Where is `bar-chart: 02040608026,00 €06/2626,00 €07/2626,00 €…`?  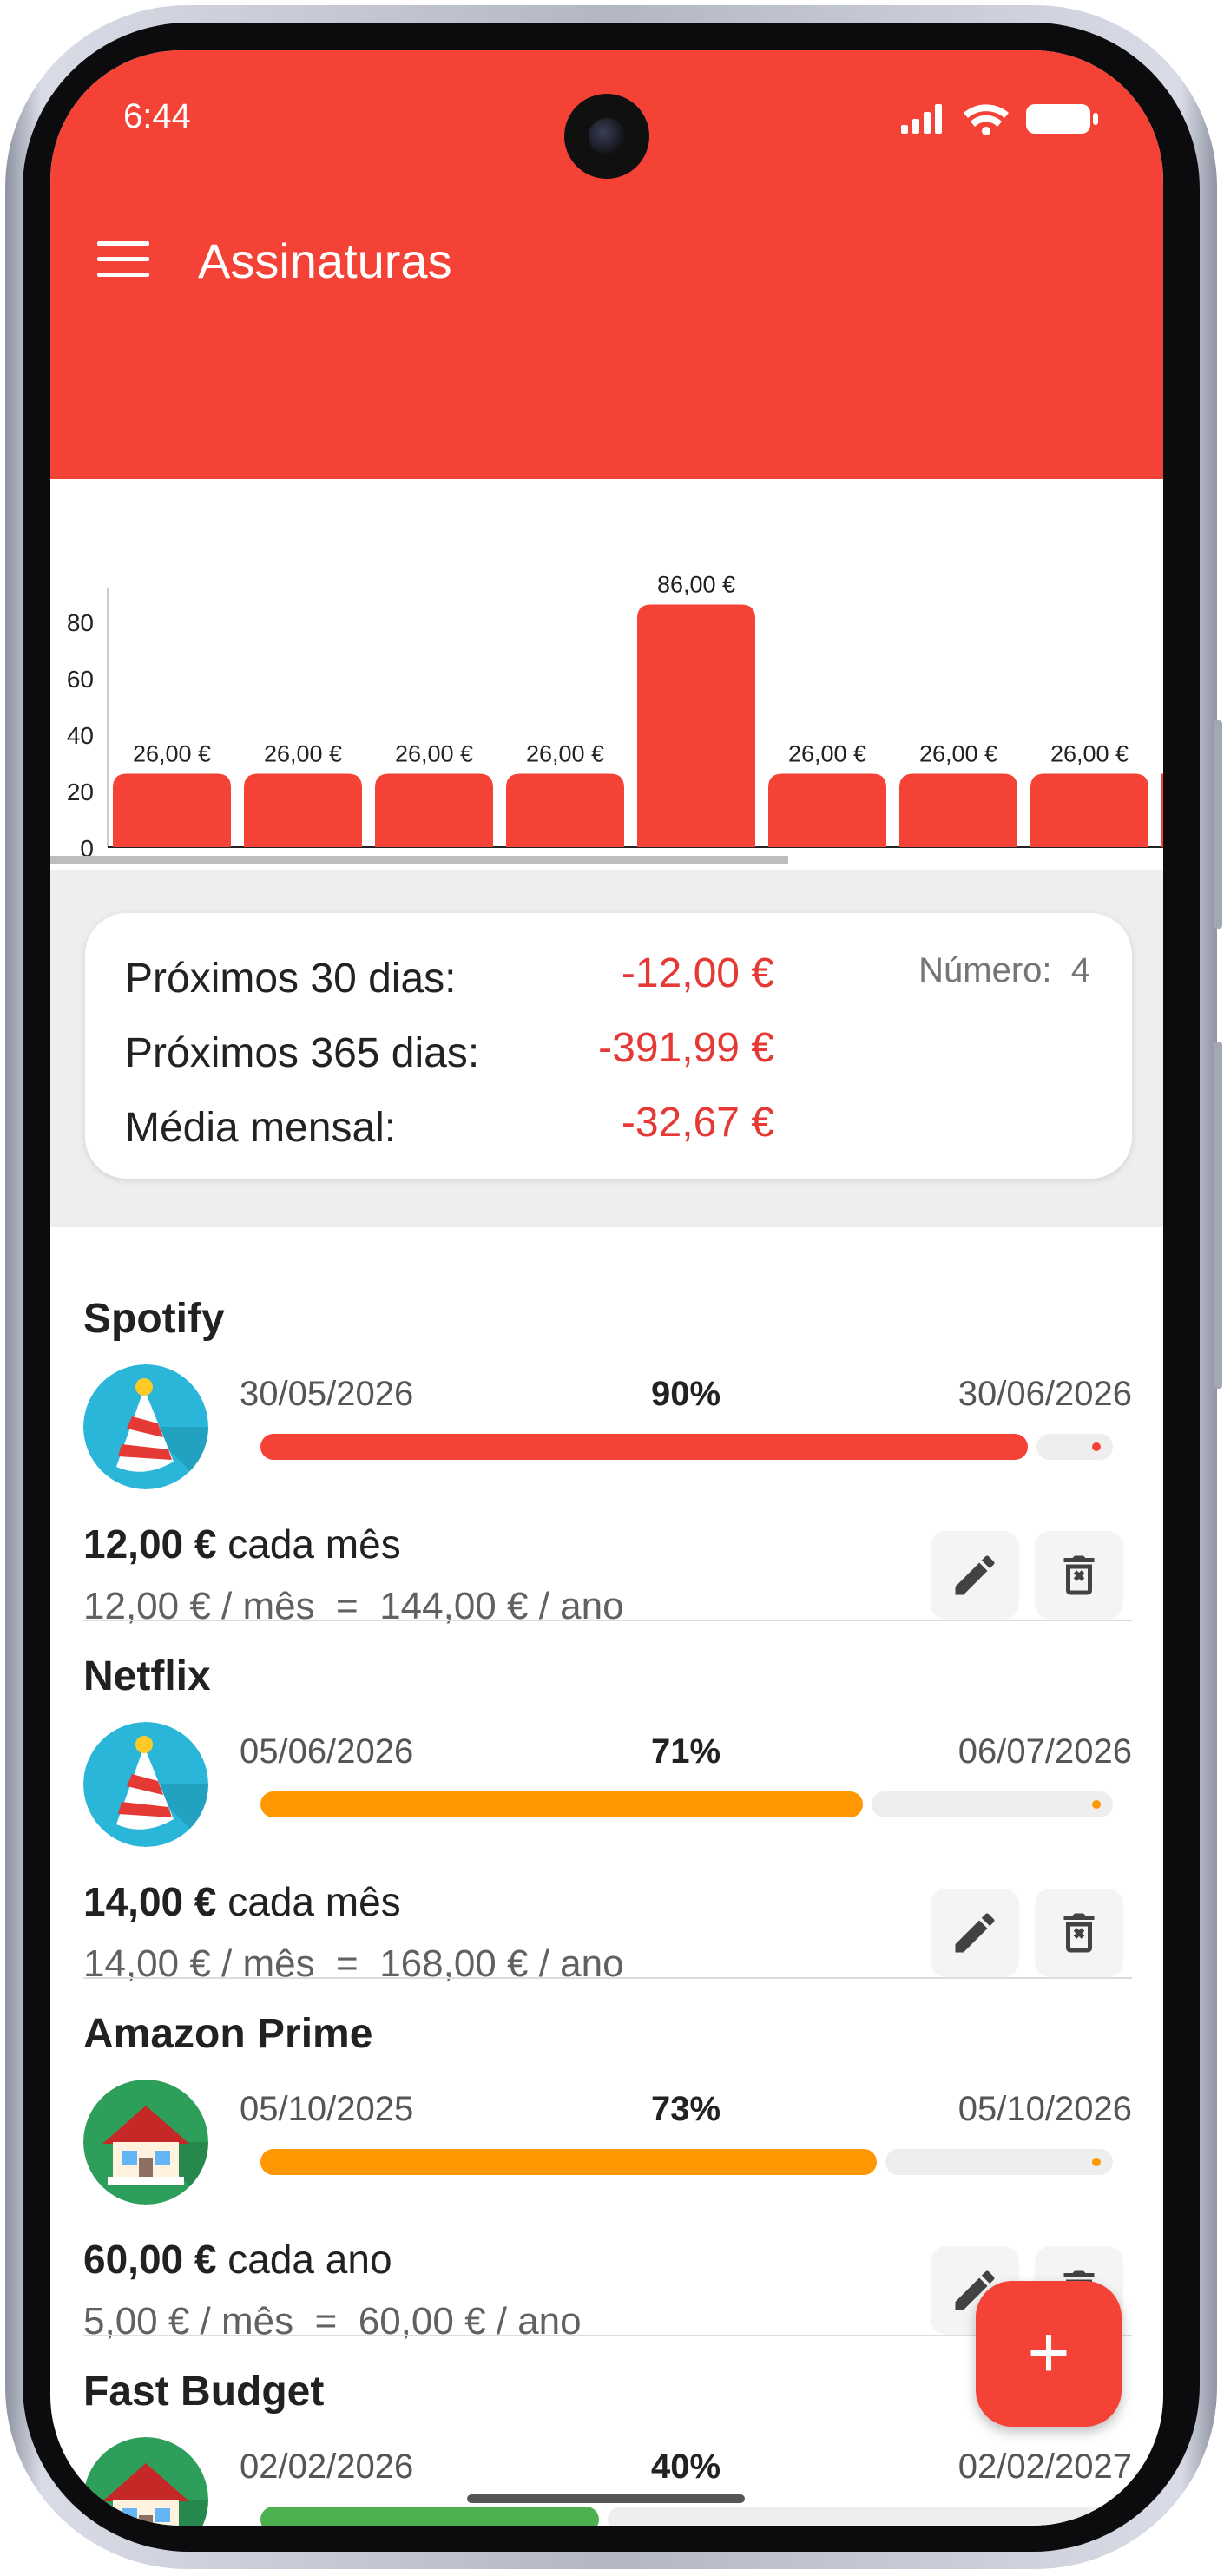
bar-chart: 02040608026,00 €06/2626,00 €07/2626,00 €… is located at coordinates (615, 729).